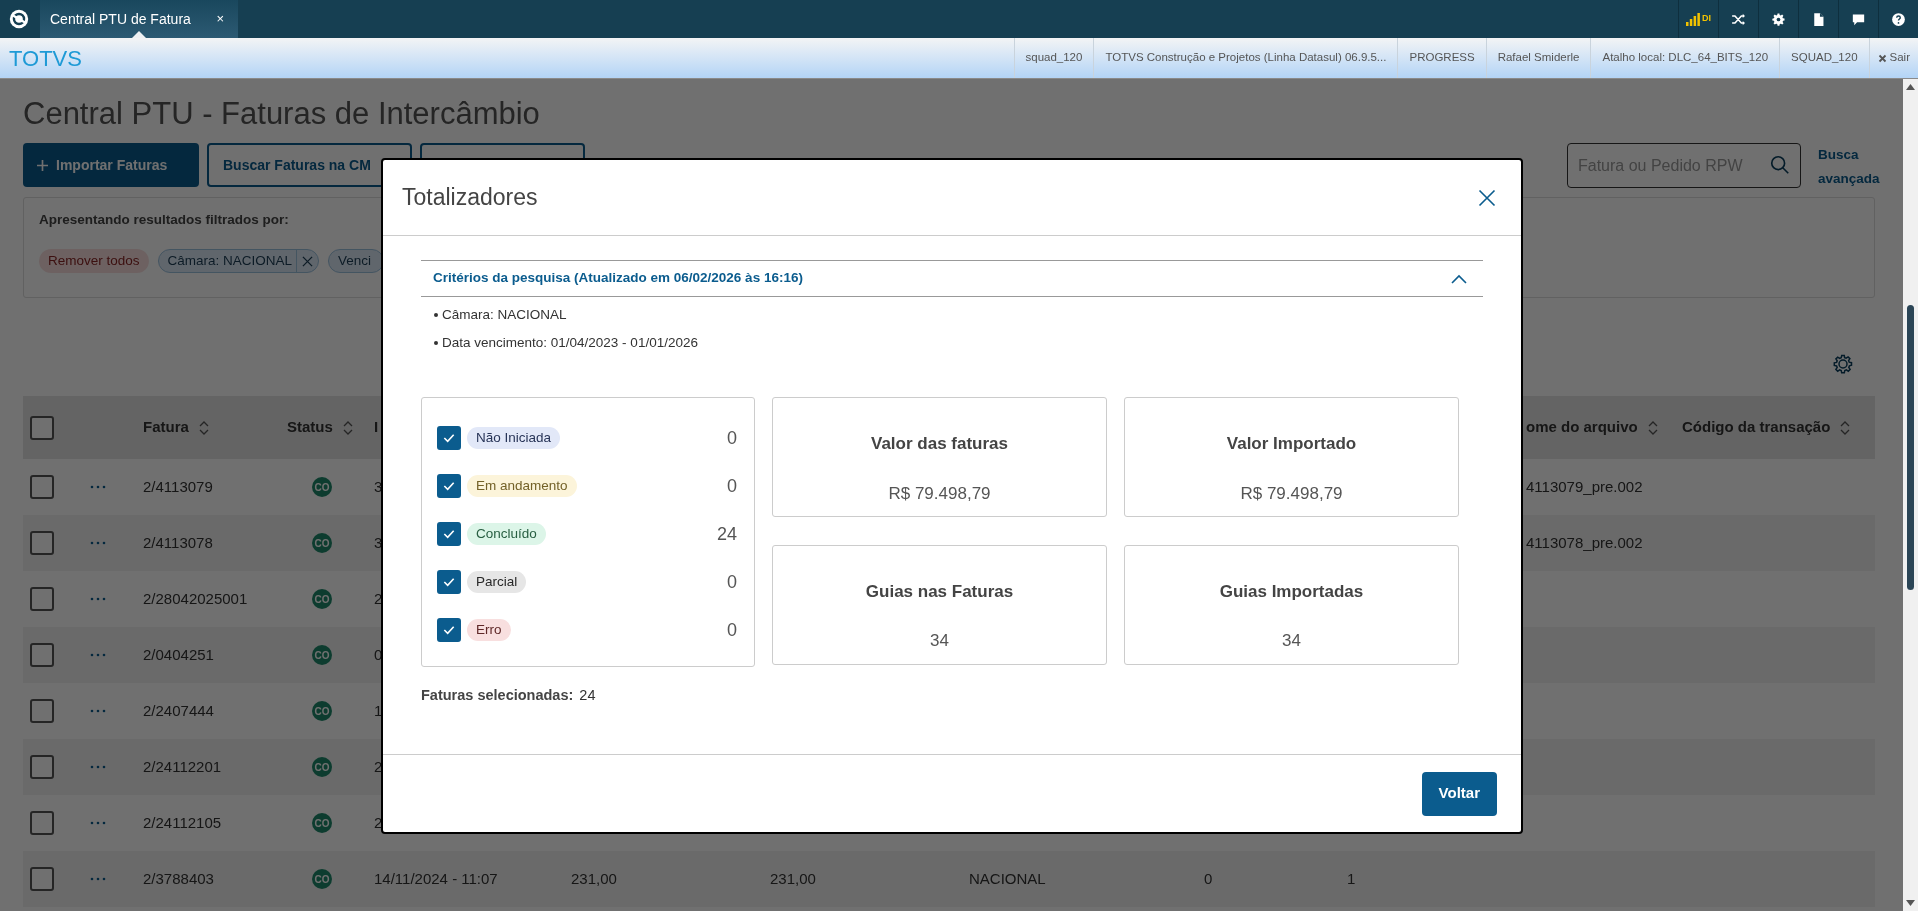  I want to click on table-cell: 0, so click(1208, 878).